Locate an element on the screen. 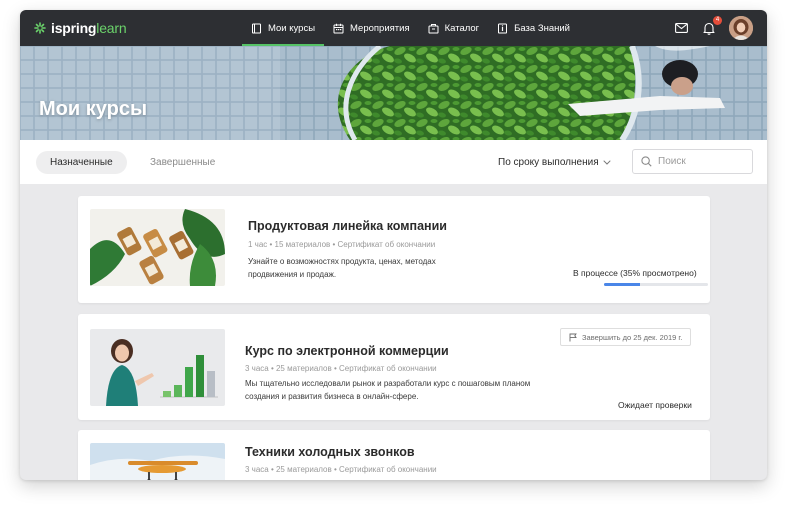 This screenshot has width=788, height=509. nav-catalog: Каталог is located at coordinates (454, 28).